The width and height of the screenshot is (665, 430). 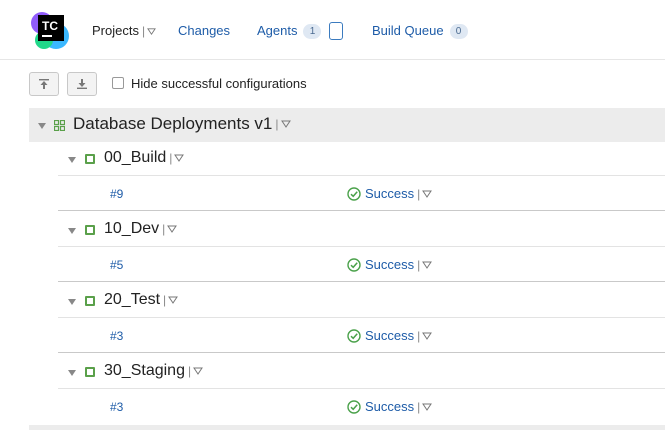 What do you see at coordinates (115, 31) in the screenshot?
I see `nav-projects-label: Projects` at bounding box center [115, 31].